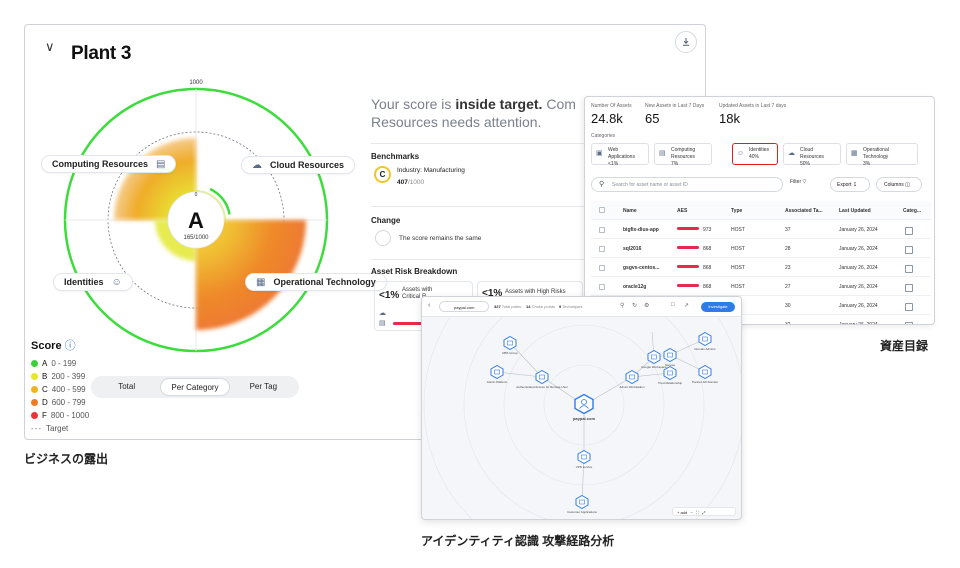  What do you see at coordinates (718, 307) in the screenshot?
I see `investigate-button: Investigate` at bounding box center [718, 307].